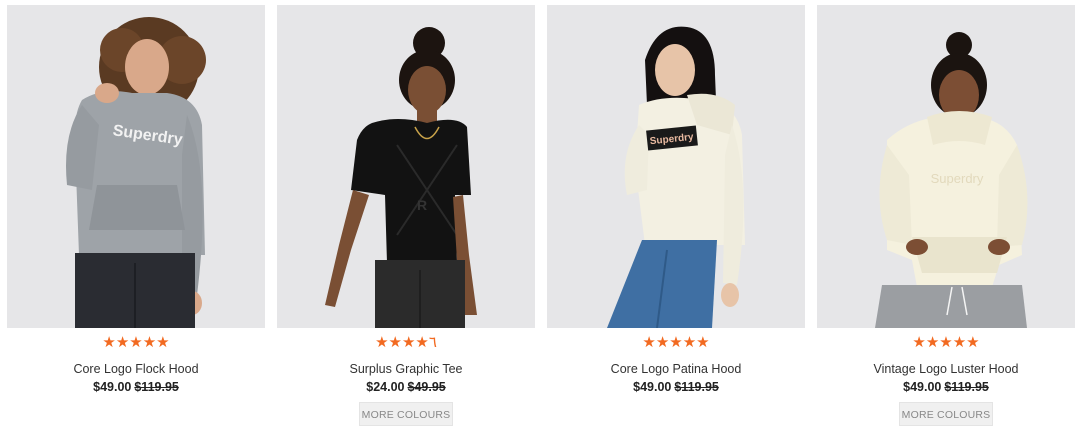 This screenshot has width=1080, height=441. I want to click on svg-text: Superdry, so click(957, 178).